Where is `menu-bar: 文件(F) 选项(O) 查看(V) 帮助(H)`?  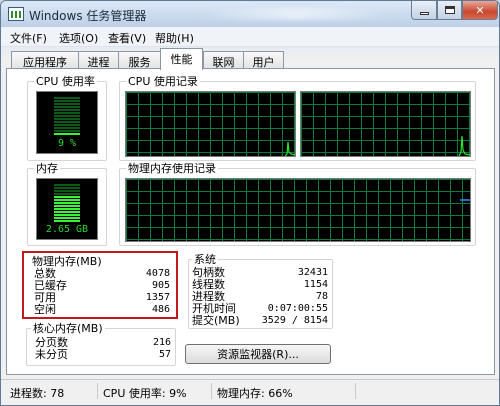 menu-bar: 文件(F) 选项(O) 查看(V) 帮助(H) is located at coordinates (250, 37).